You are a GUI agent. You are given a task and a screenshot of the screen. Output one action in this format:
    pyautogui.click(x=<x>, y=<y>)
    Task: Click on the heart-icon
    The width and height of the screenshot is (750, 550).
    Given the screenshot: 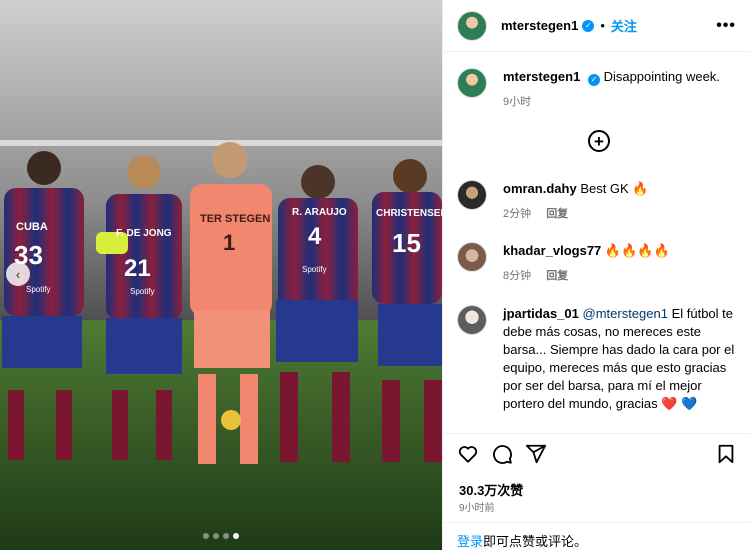 What is the action you would take?
    pyautogui.click(x=468, y=454)
    